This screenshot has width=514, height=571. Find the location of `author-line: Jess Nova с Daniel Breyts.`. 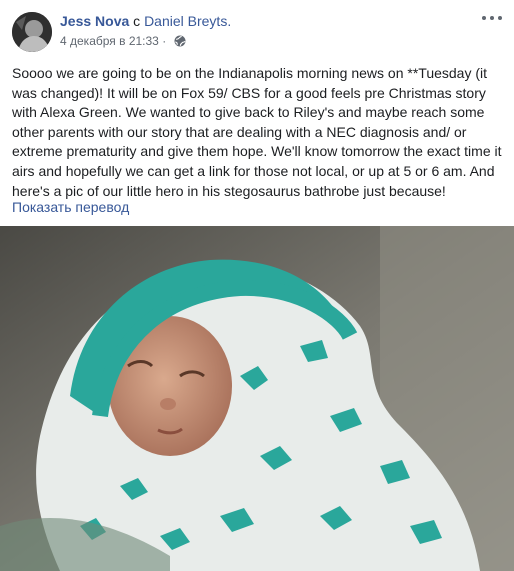

author-line: Jess Nova с Daniel Breyts. is located at coordinates (145, 21).